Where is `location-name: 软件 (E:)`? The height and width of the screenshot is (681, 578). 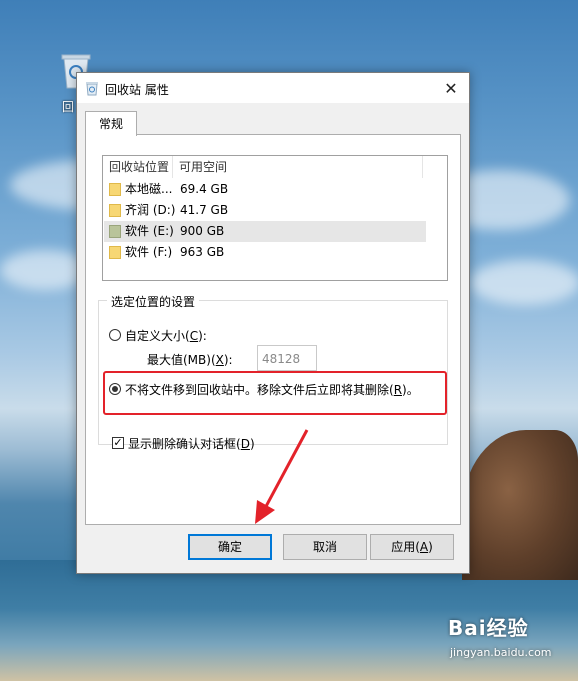 location-name: 软件 (E:) is located at coordinates (149, 231).